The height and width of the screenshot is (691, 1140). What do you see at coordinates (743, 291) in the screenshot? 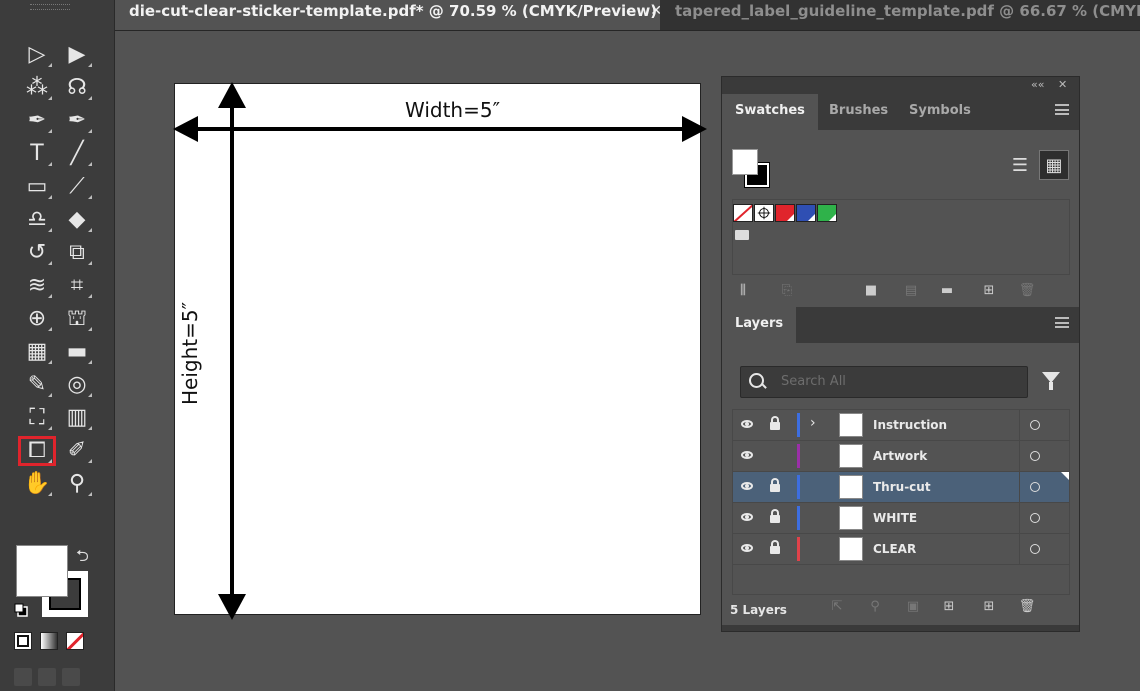
I see `swatch-libraries-icon: ⫼` at bounding box center [743, 291].